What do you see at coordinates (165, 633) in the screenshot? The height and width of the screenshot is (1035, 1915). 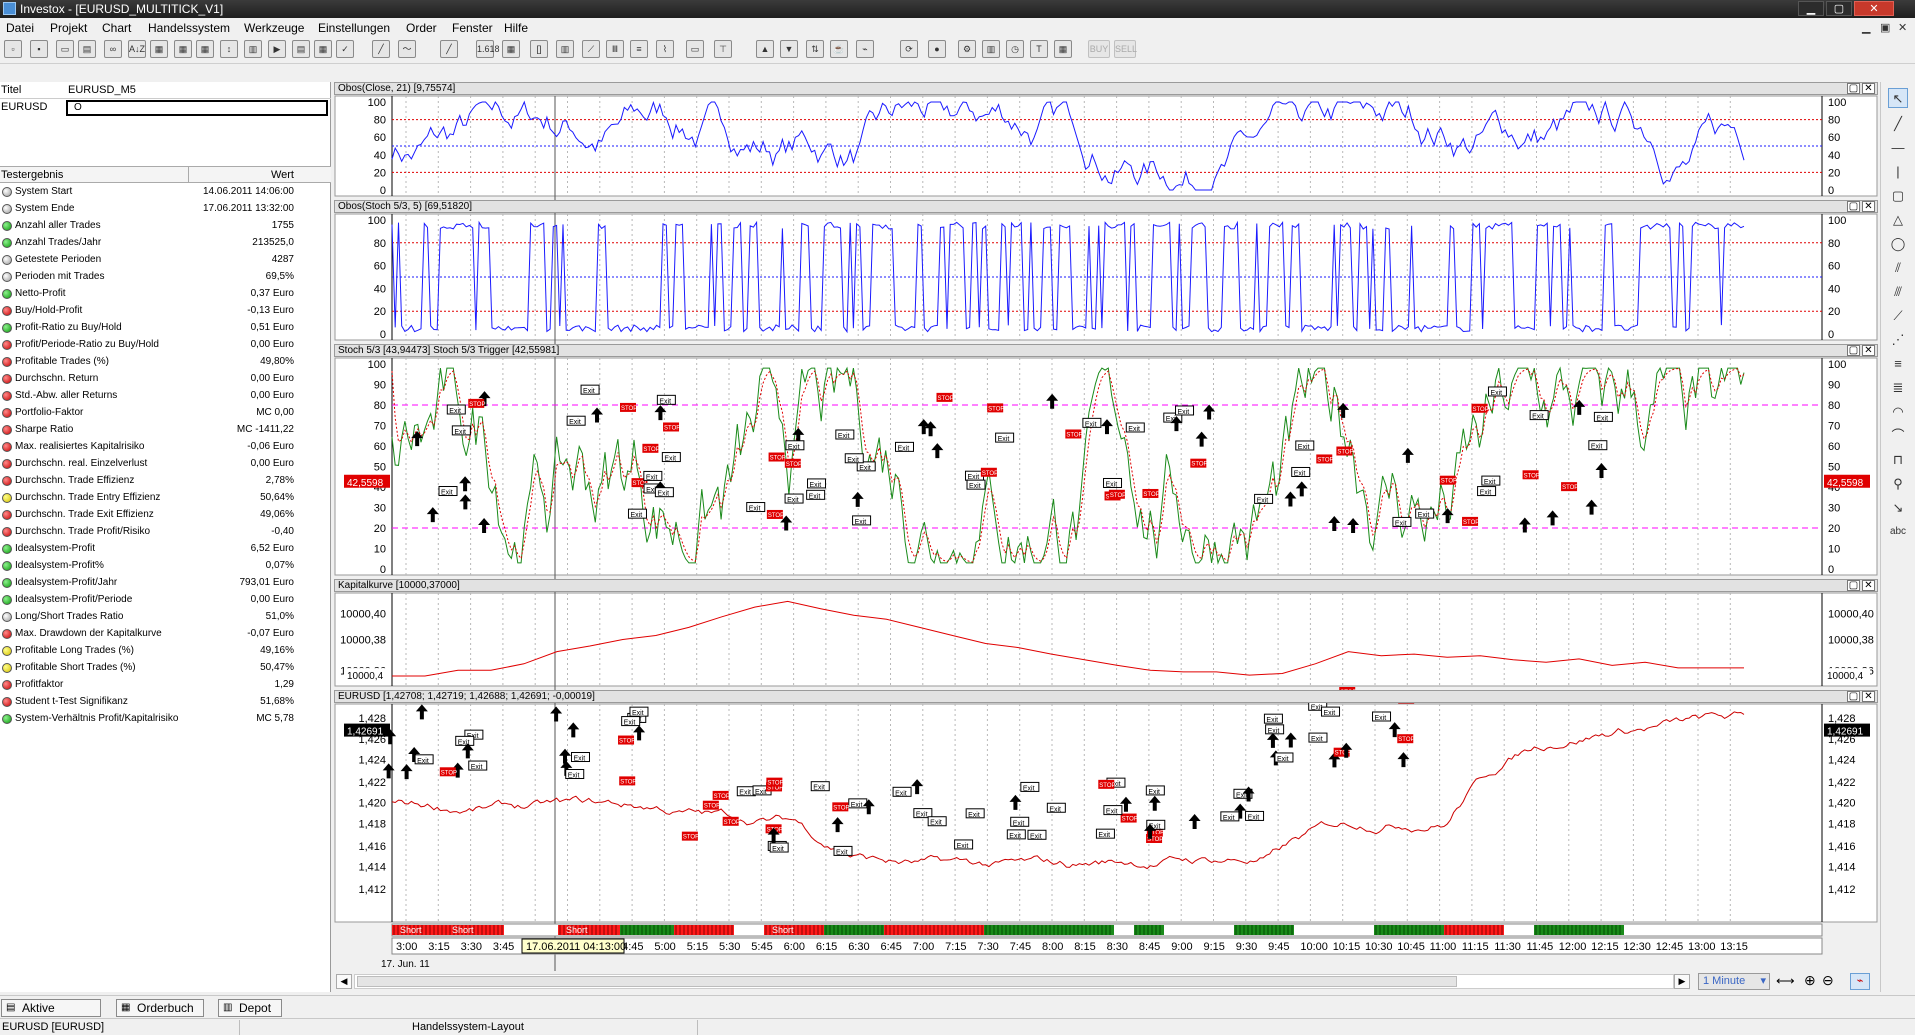 I see `result-row: Max. Drawdown der Kapitalkurve -0,07 Euro` at bounding box center [165, 633].